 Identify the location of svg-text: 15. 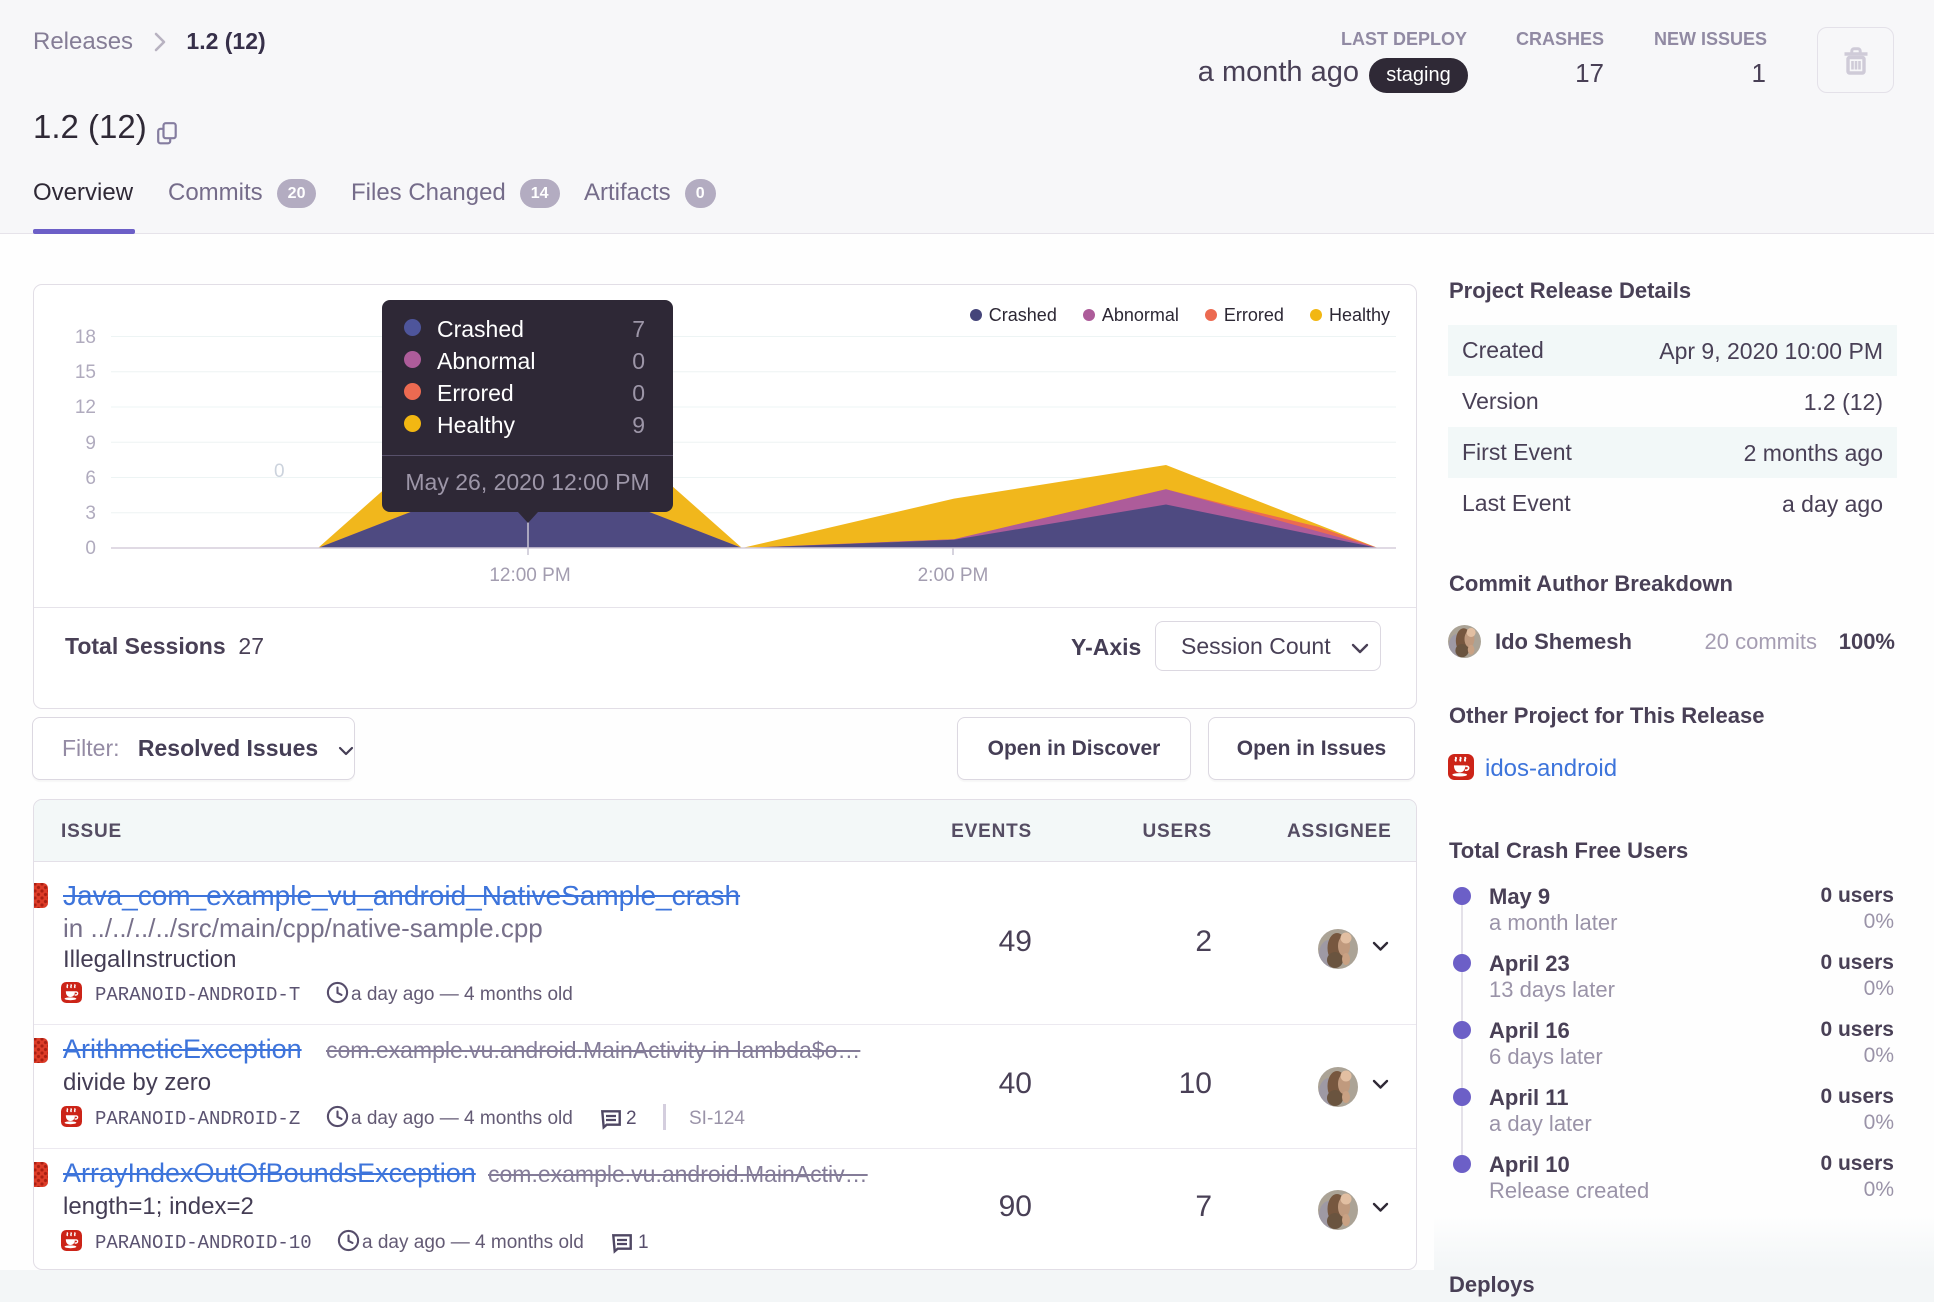
(85, 372).